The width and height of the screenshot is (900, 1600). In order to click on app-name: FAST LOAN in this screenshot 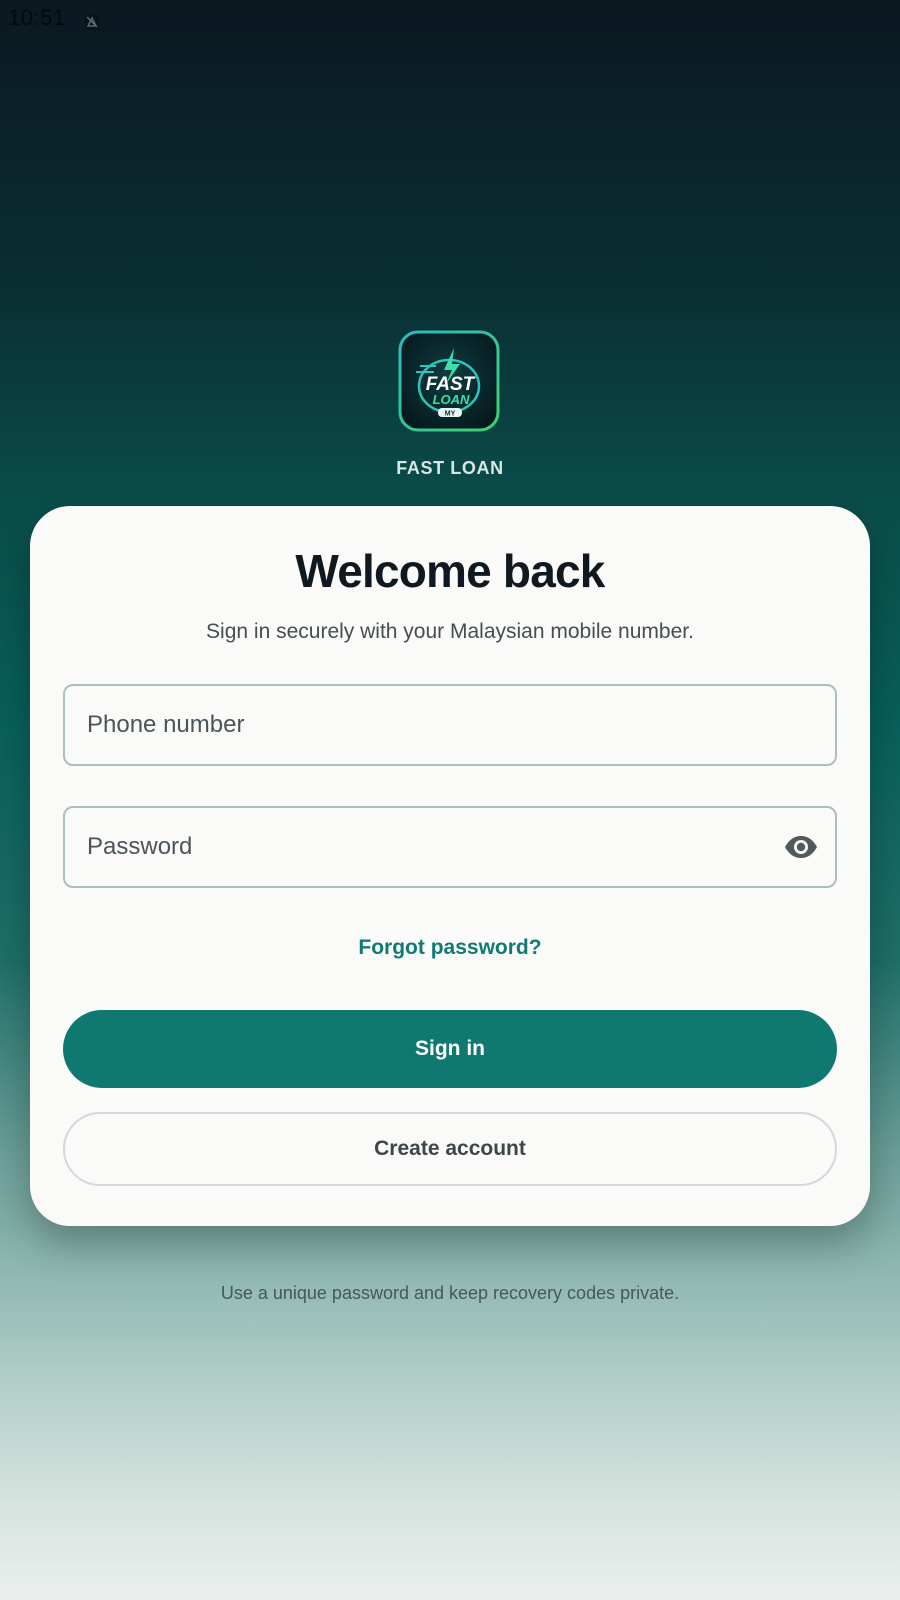, I will do `click(450, 468)`.